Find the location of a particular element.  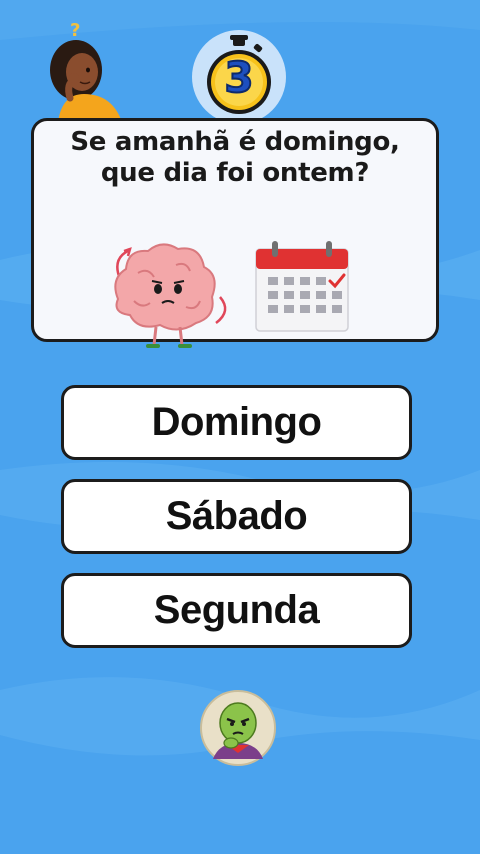

timer-value: 3 is located at coordinates (238, 77).